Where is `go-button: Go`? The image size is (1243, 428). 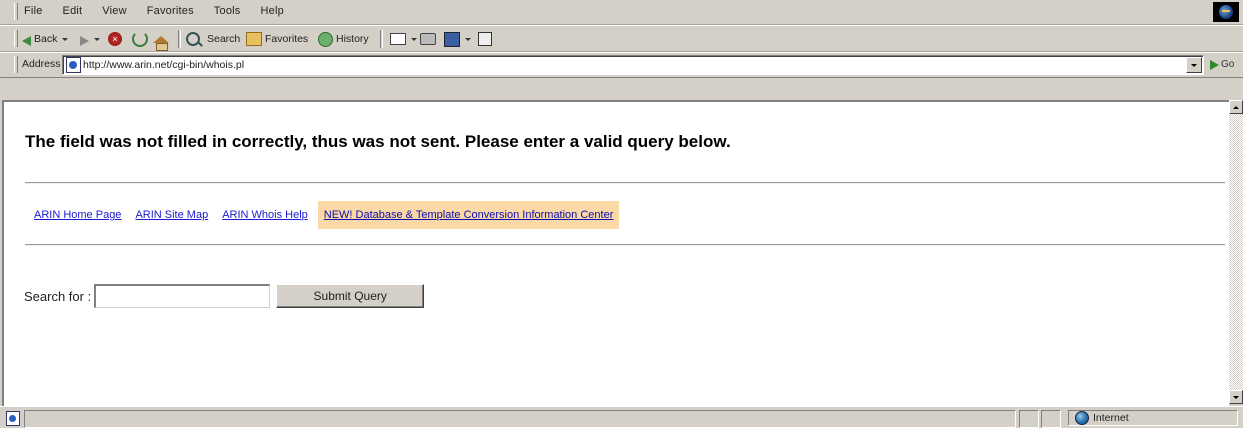 go-button: Go is located at coordinates (1222, 64).